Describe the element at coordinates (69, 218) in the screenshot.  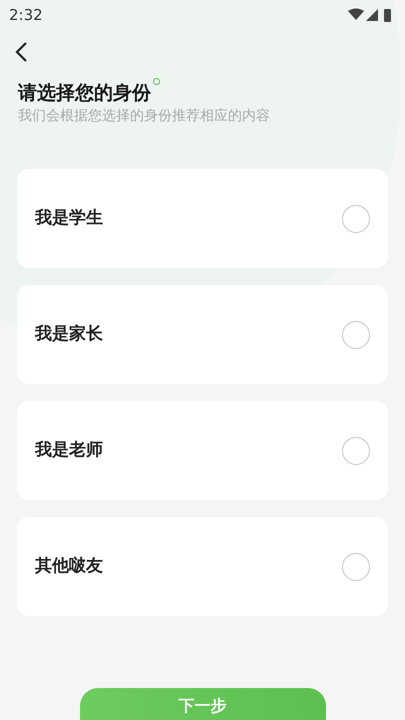
I see `option-label: 我是学生` at that location.